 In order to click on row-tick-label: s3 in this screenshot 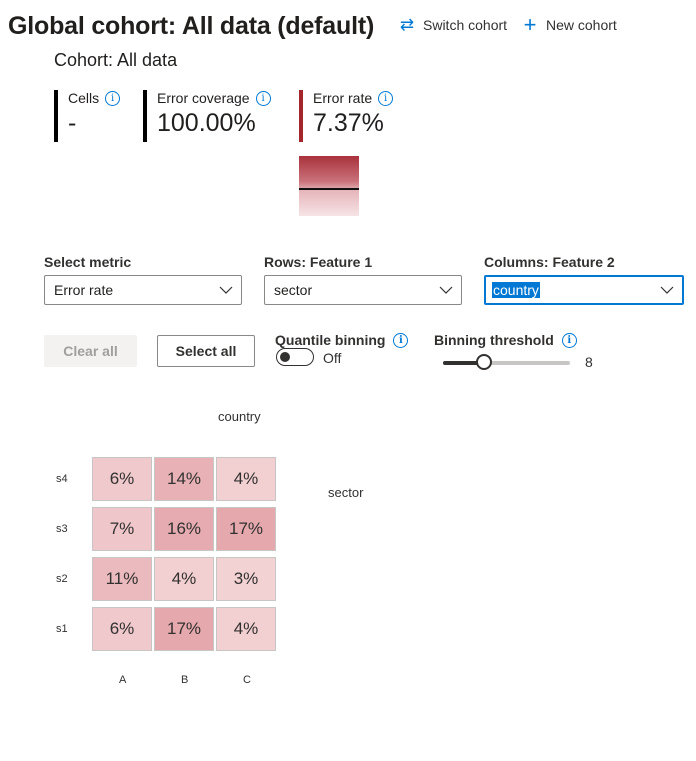, I will do `click(62, 529)`.